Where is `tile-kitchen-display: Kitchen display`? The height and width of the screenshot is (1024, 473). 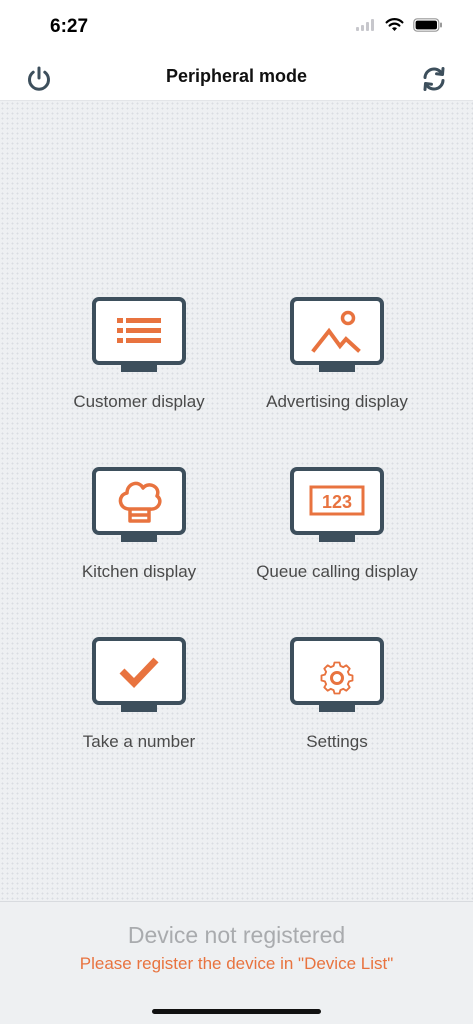 tile-kitchen-display: Kitchen display is located at coordinates (139, 533).